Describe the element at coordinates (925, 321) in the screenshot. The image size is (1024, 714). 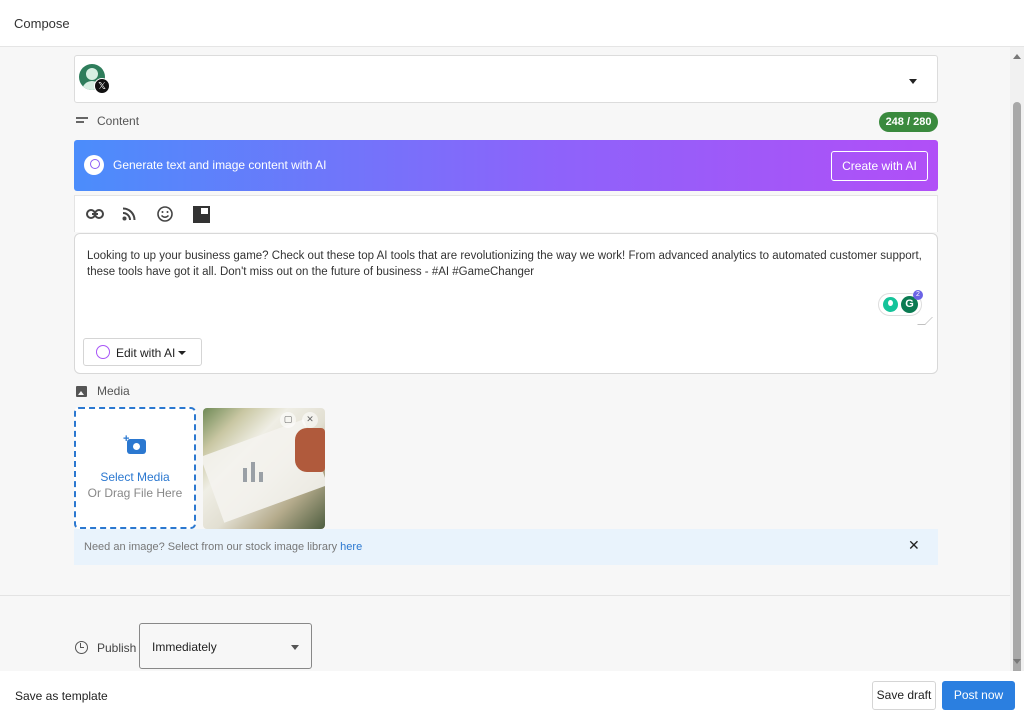
I see `resize-handle` at that location.